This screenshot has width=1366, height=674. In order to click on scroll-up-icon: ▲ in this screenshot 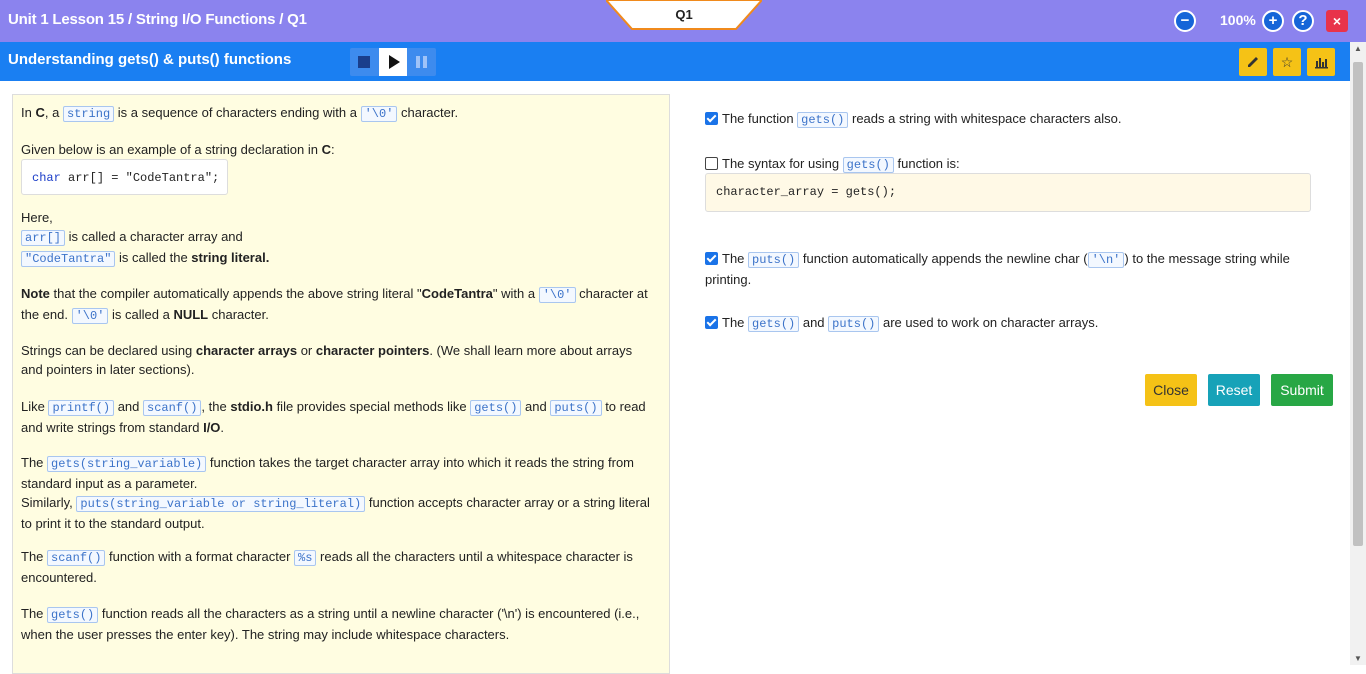, I will do `click(1358, 48)`.